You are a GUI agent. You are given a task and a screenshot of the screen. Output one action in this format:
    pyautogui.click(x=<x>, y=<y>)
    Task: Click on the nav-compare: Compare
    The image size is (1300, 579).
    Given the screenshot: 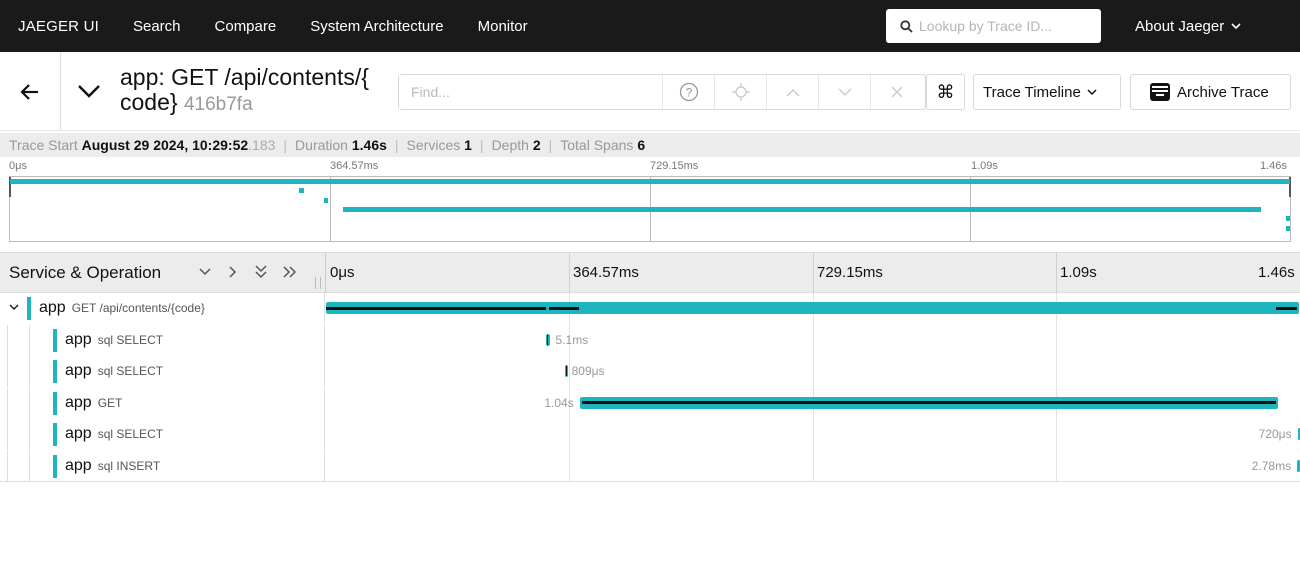 What is the action you would take?
    pyautogui.click(x=246, y=26)
    